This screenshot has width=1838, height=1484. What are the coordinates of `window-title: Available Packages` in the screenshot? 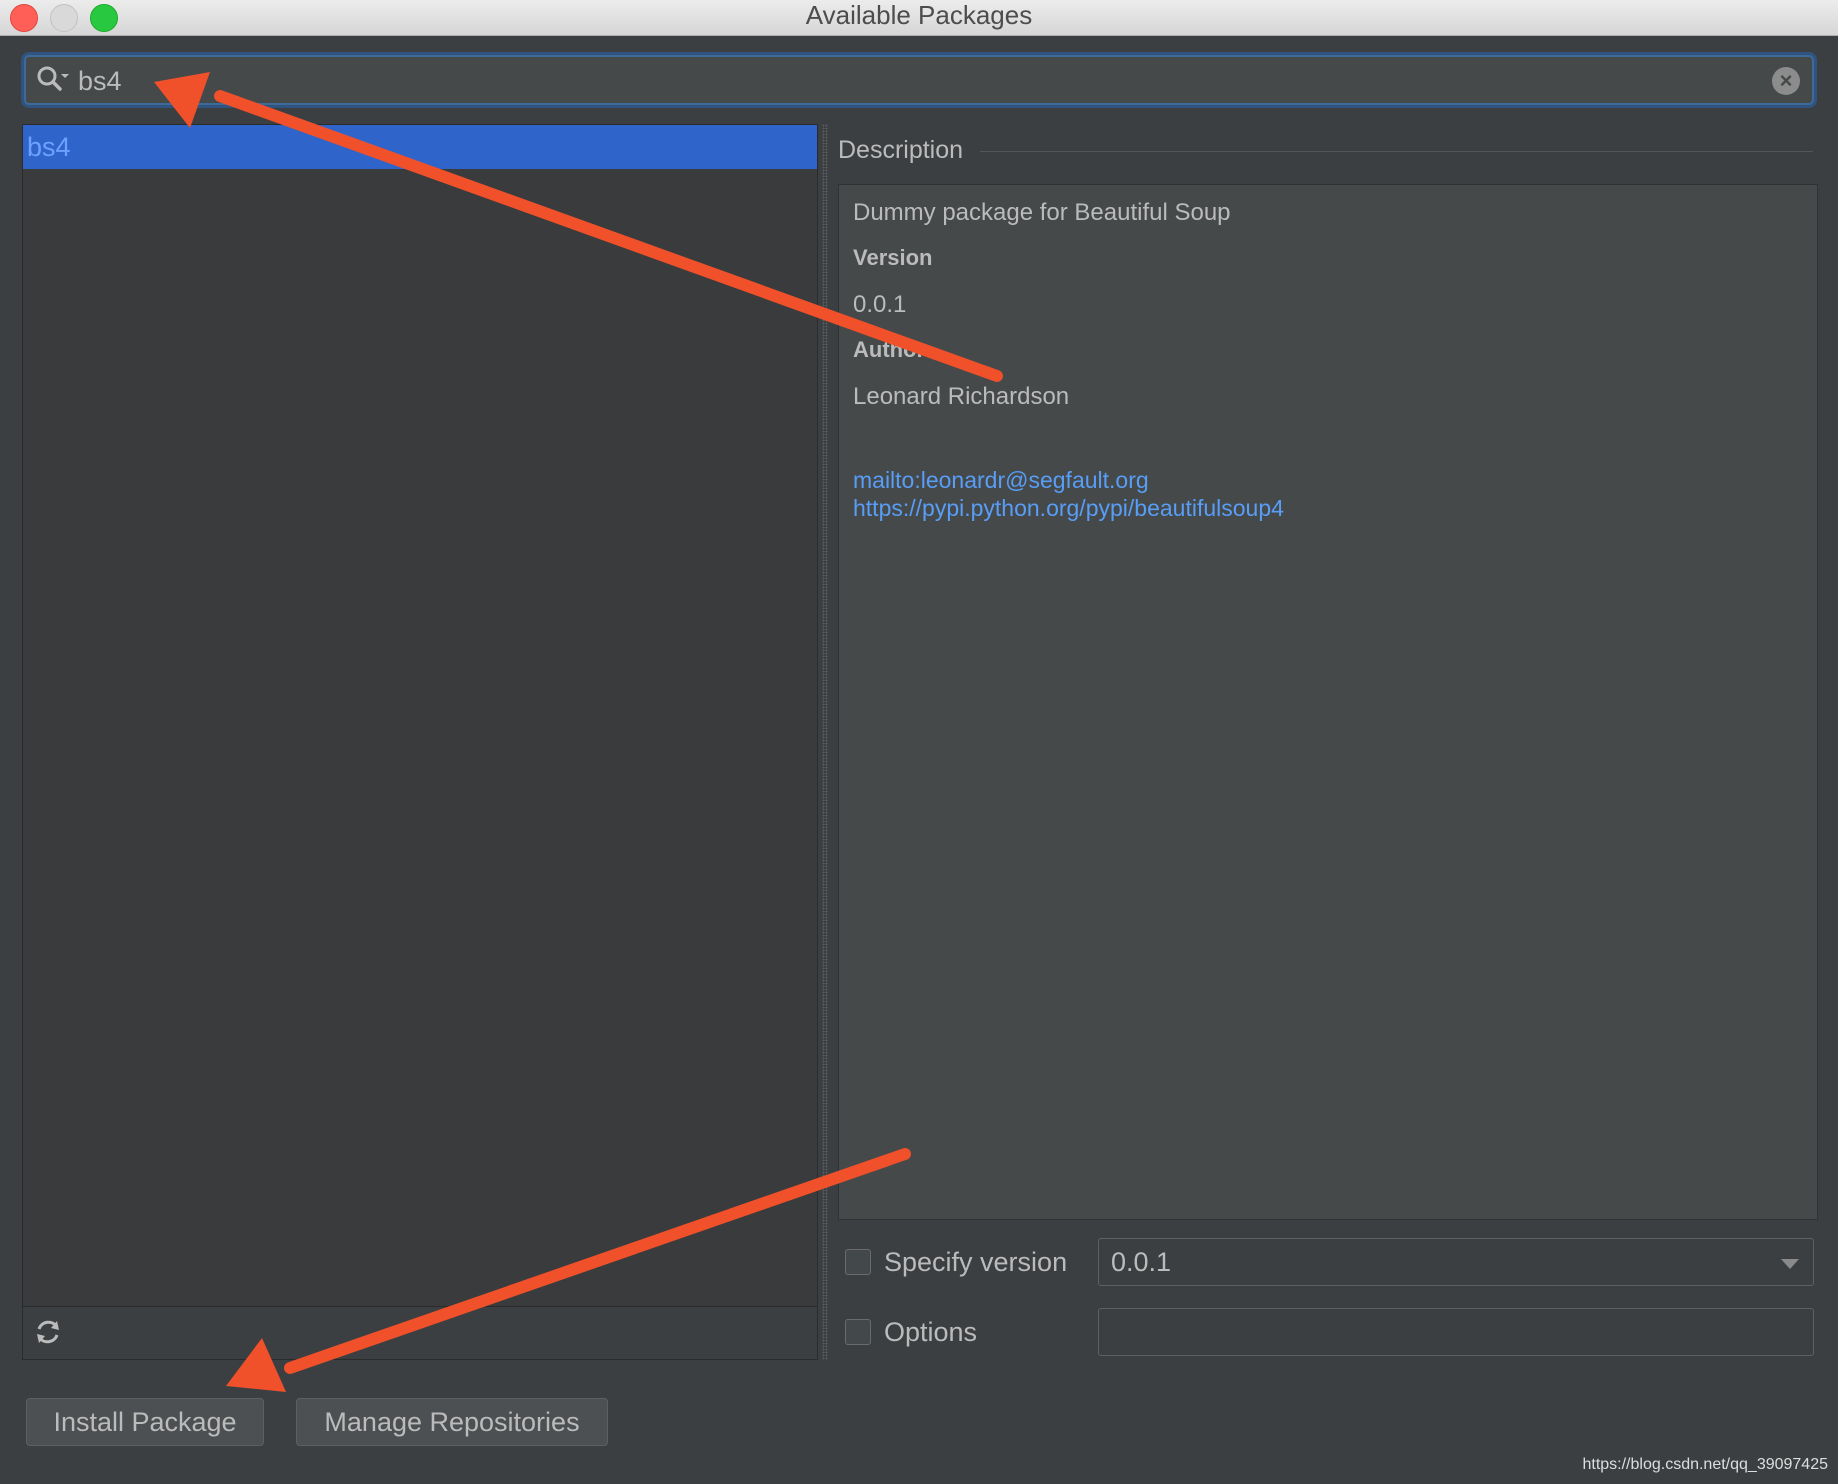 It's located at (919, 15).